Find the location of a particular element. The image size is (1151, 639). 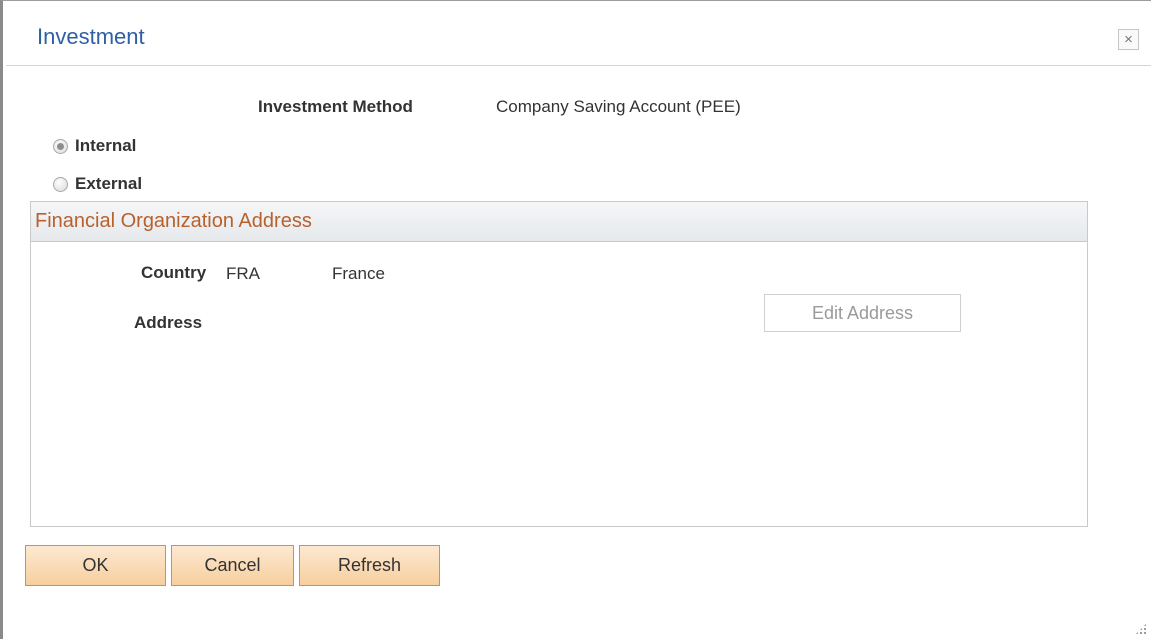

group-header: Financial Organization Address is located at coordinates (559, 222).